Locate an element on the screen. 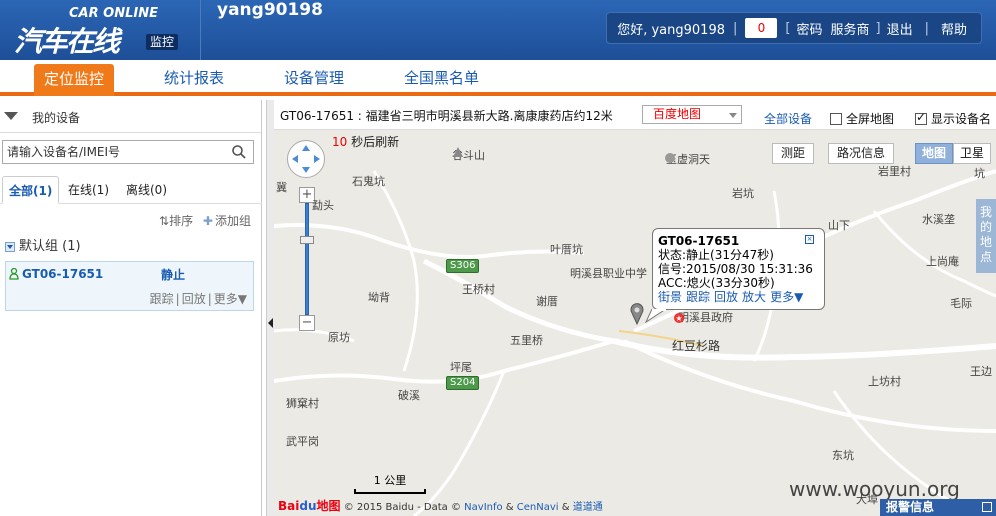 This screenshot has width=996, height=516. navinfo-link: NavInfo is located at coordinates (483, 507).